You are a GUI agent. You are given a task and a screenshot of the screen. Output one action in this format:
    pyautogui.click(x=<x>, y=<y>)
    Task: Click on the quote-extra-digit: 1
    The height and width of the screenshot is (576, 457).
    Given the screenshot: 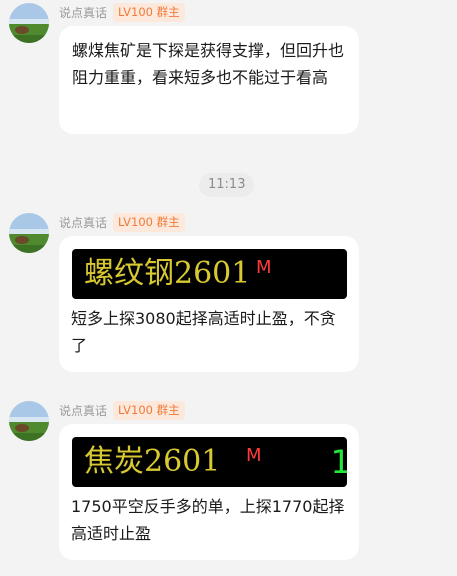 What is the action you would take?
    pyautogui.click(x=338, y=462)
    